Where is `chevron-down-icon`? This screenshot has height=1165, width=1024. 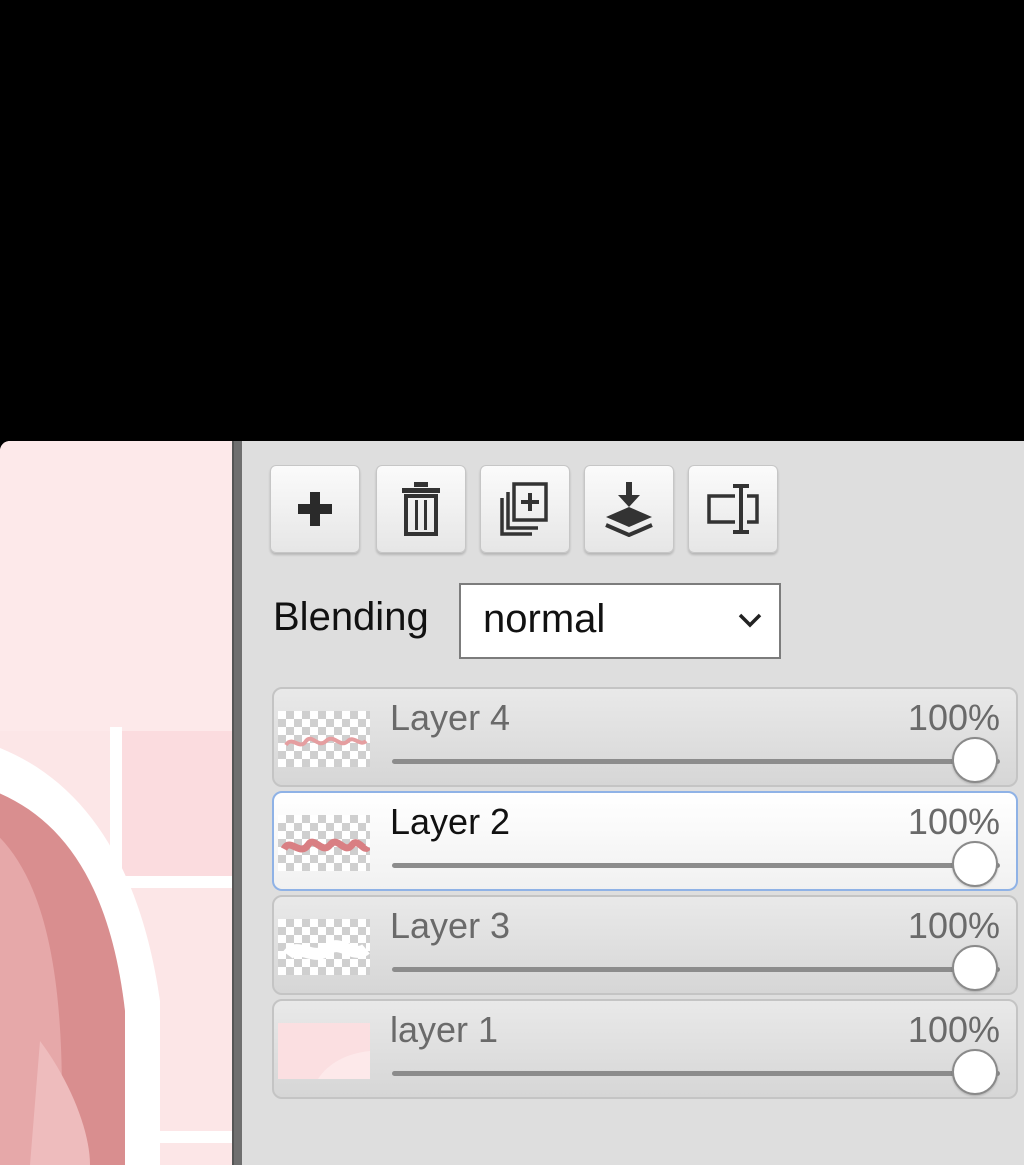
chevron-down-icon is located at coordinates (750, 620).